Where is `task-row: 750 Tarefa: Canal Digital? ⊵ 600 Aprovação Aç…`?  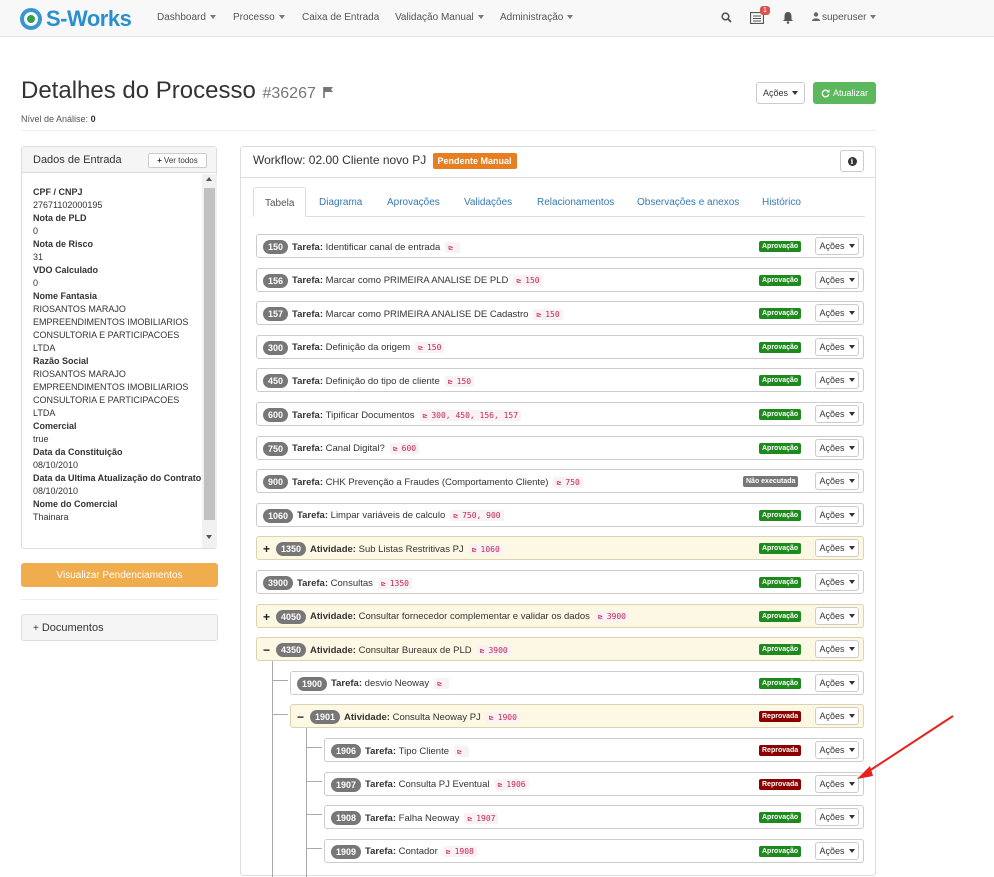 task-row: 750 Tarefa: Canal Digital? ⊵ 600 Aprovação Aç… is located at coordinates (560, 447).